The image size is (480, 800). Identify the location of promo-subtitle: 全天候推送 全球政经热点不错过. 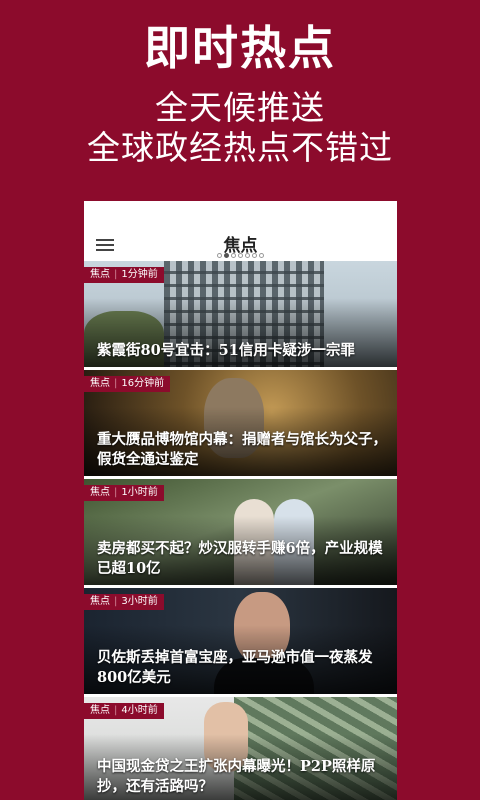
(240, 128).